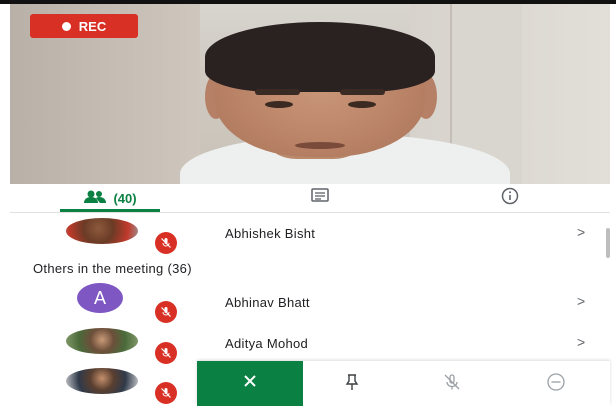 The image size is (616, 406). I want to click on participant-row-pinned: Abhishek Bisht >, so click(310, 234).